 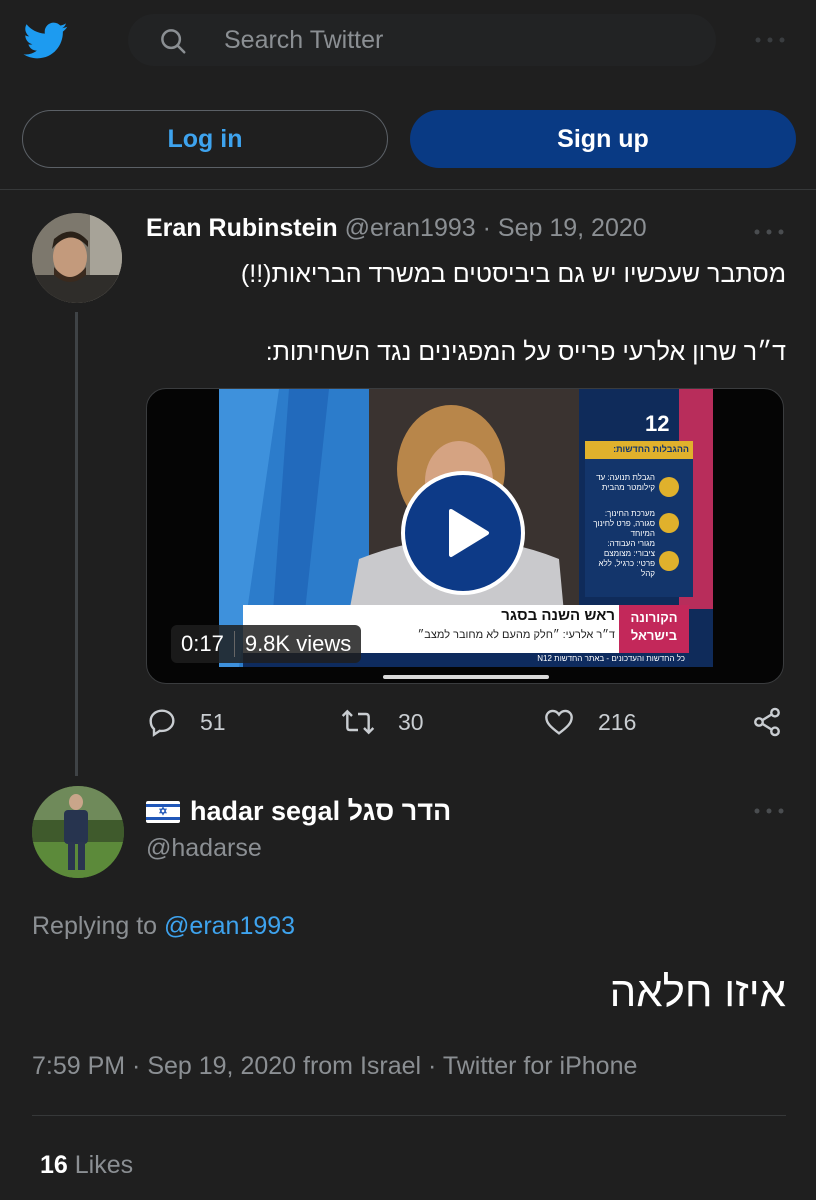 What do you see at coordinates (54, 1165) in the screenshot?
I see `likes-count: 16` at bounding box center [54, 1165].